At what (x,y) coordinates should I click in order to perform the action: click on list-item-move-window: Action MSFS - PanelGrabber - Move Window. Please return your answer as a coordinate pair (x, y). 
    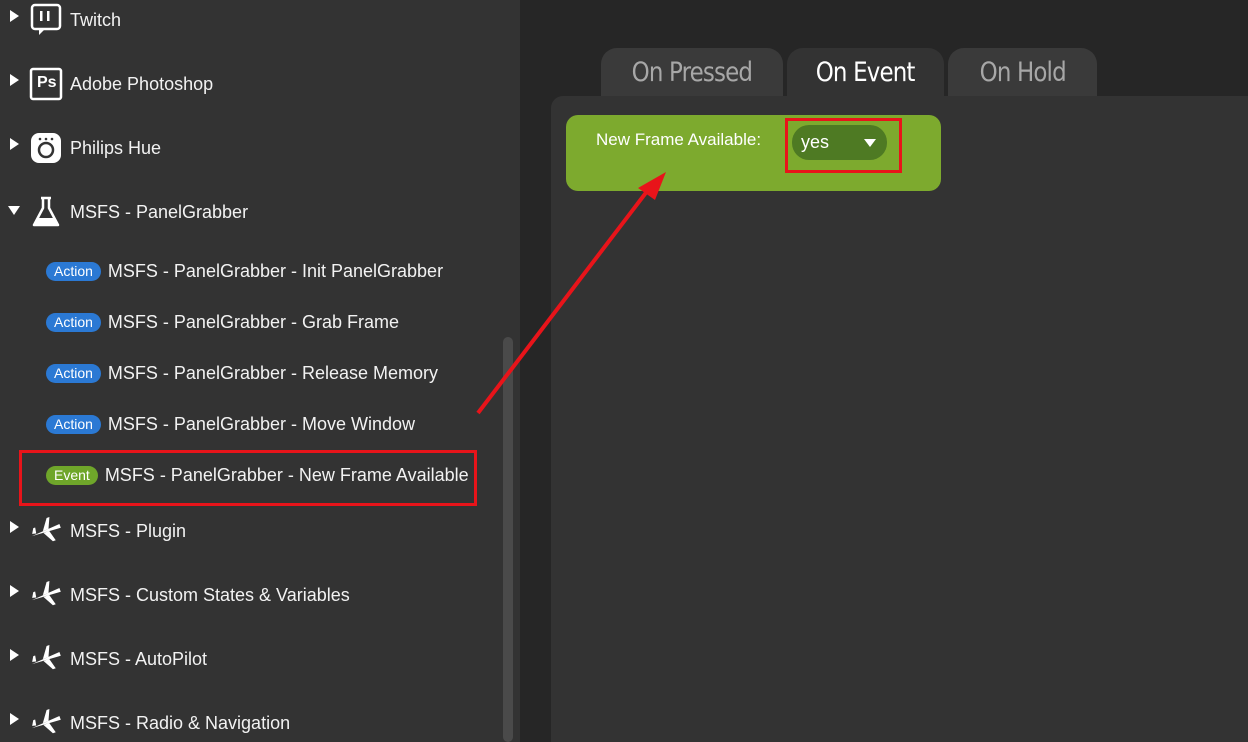
    Looking at the image, I should click on (230, 424).